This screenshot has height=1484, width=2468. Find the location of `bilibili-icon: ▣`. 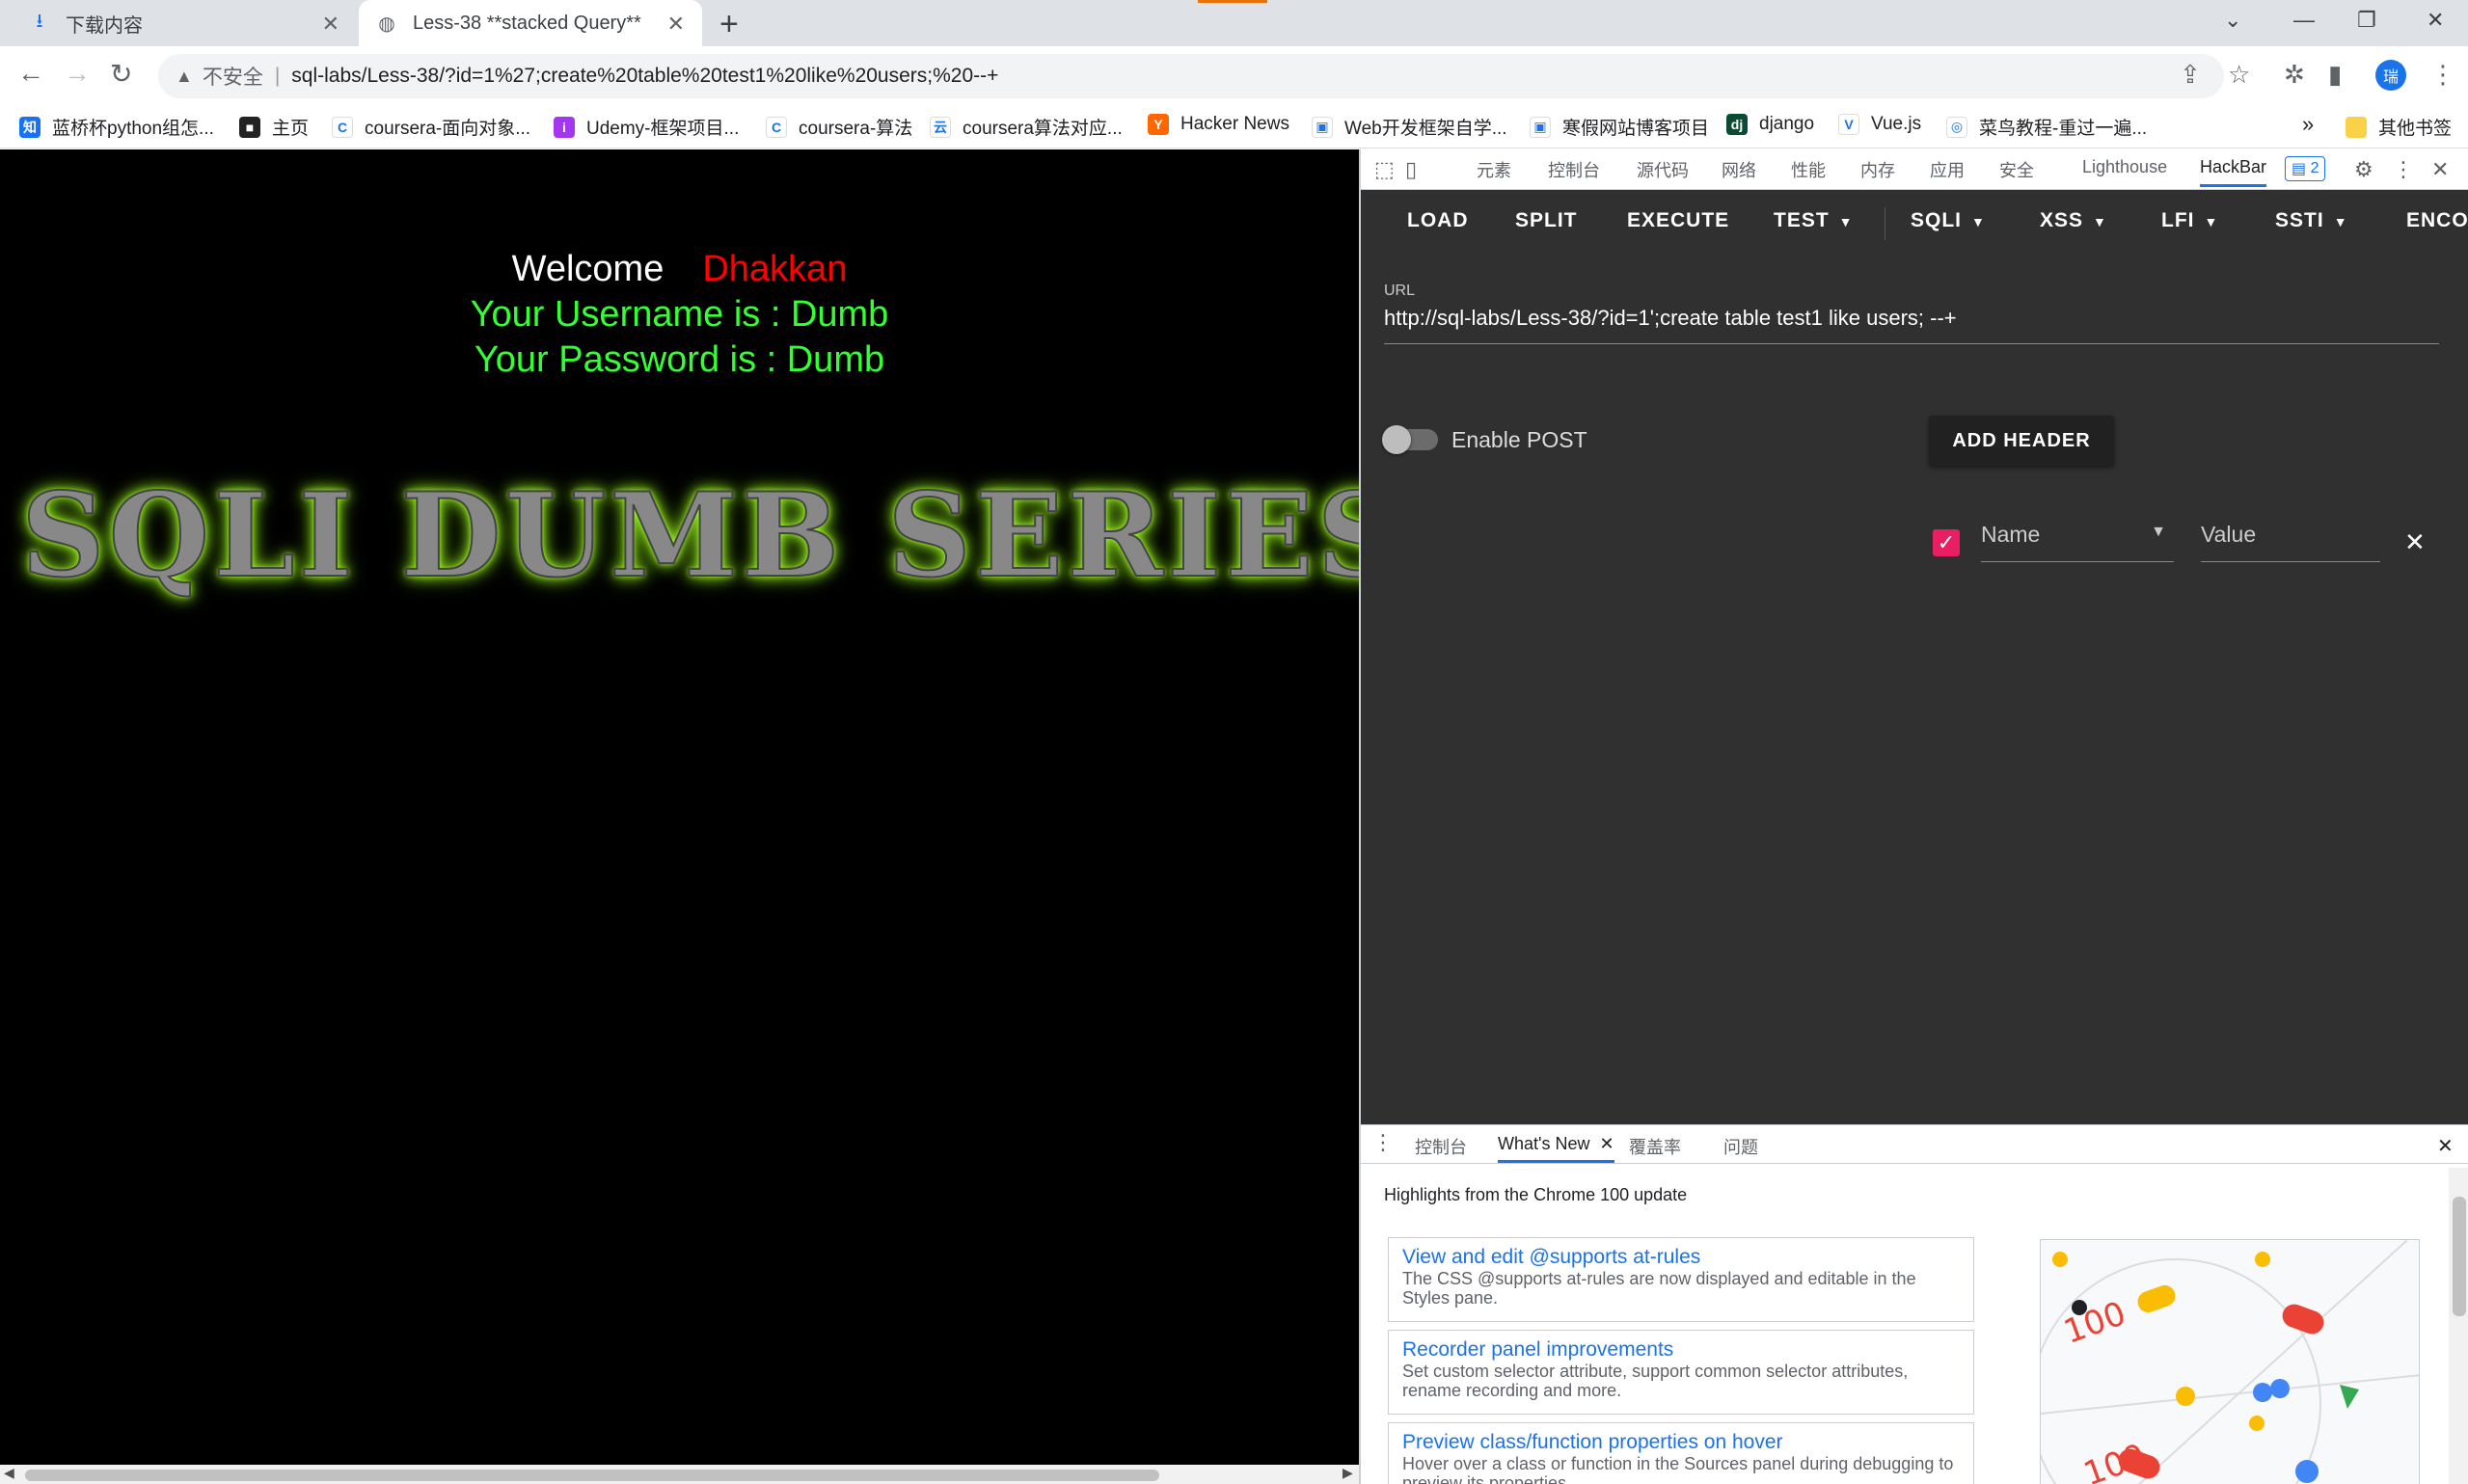

bilibili-icon: ▣ is located at coordinates (1540, 127).